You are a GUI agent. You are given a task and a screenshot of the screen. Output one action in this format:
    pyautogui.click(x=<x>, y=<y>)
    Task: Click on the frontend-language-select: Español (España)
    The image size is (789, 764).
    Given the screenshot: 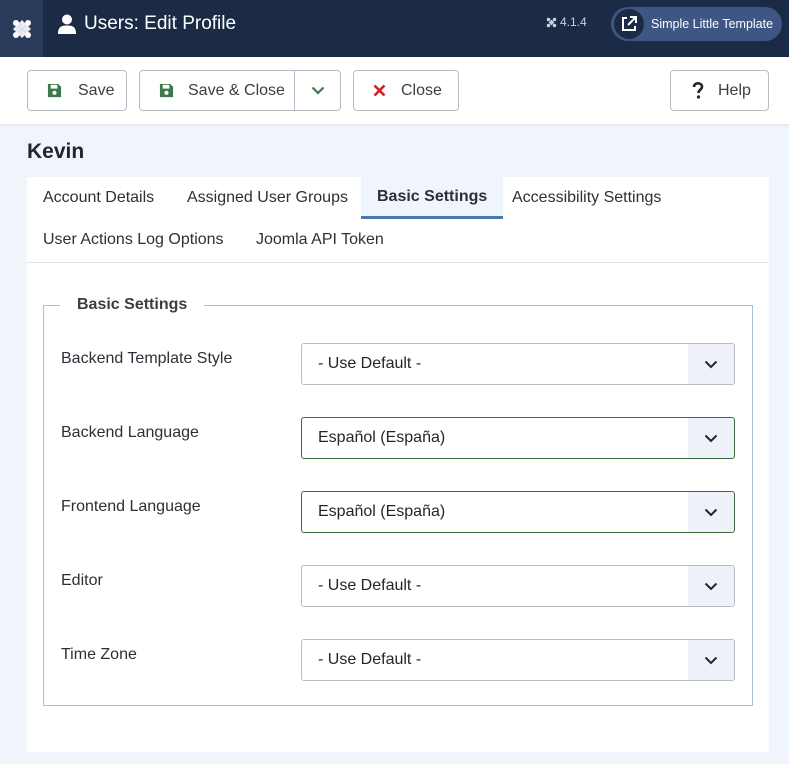 What is the action you would take?
    pyautogui.click(x=518, y=512)
    